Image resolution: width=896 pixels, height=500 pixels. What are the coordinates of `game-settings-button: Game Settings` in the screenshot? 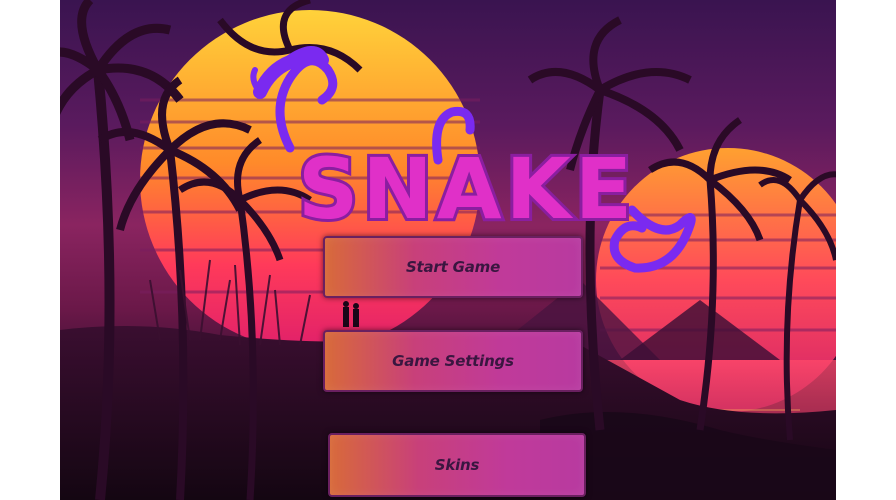 It's located at (453, 361).